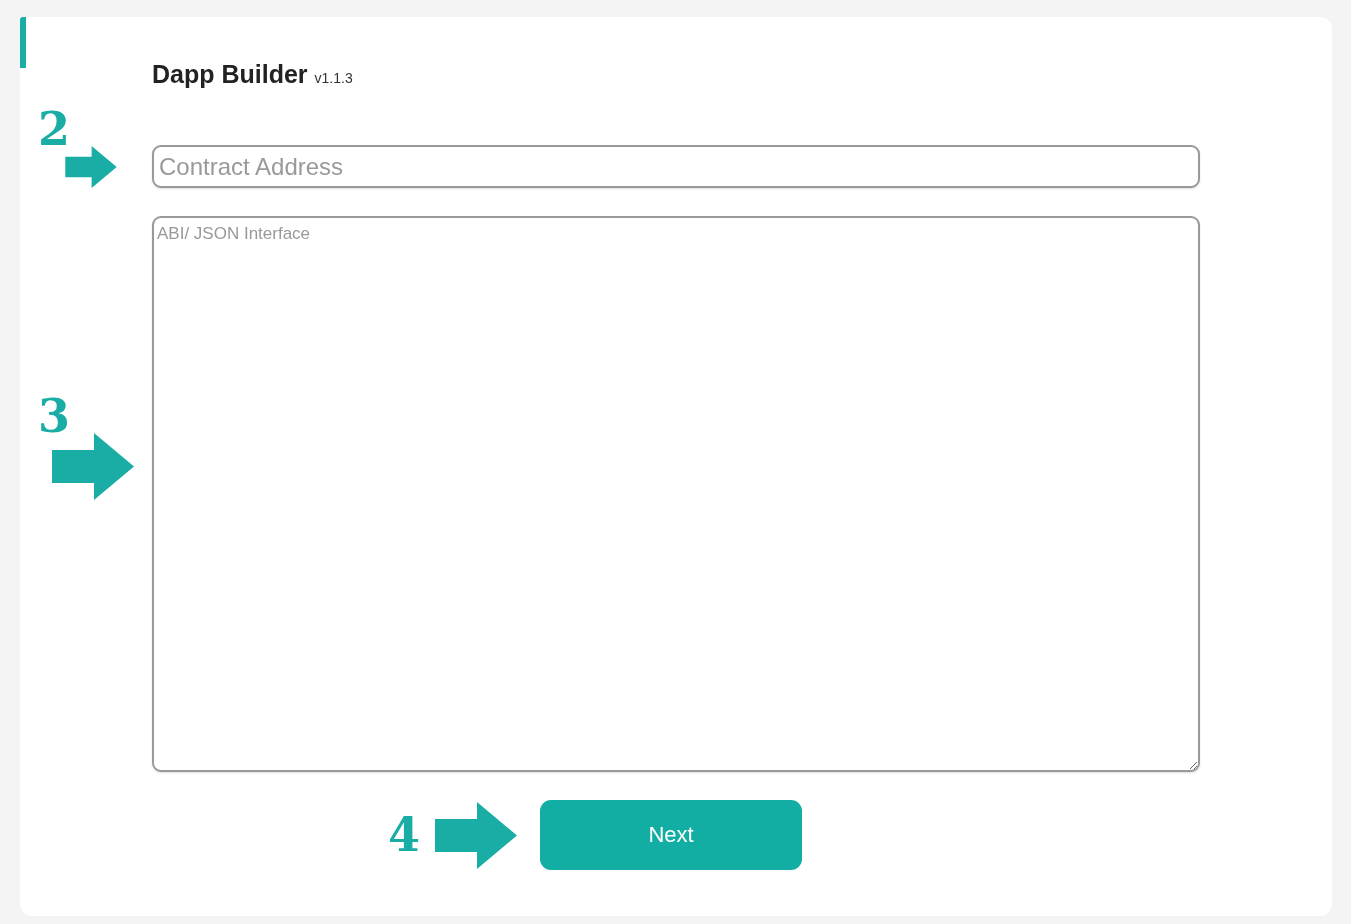 The width and height of the screenshot is (1351, 924). What do you see at coordinates (404, 835) in the screenshot?
I see `step-number: 4` at bounding box center [404, 835].